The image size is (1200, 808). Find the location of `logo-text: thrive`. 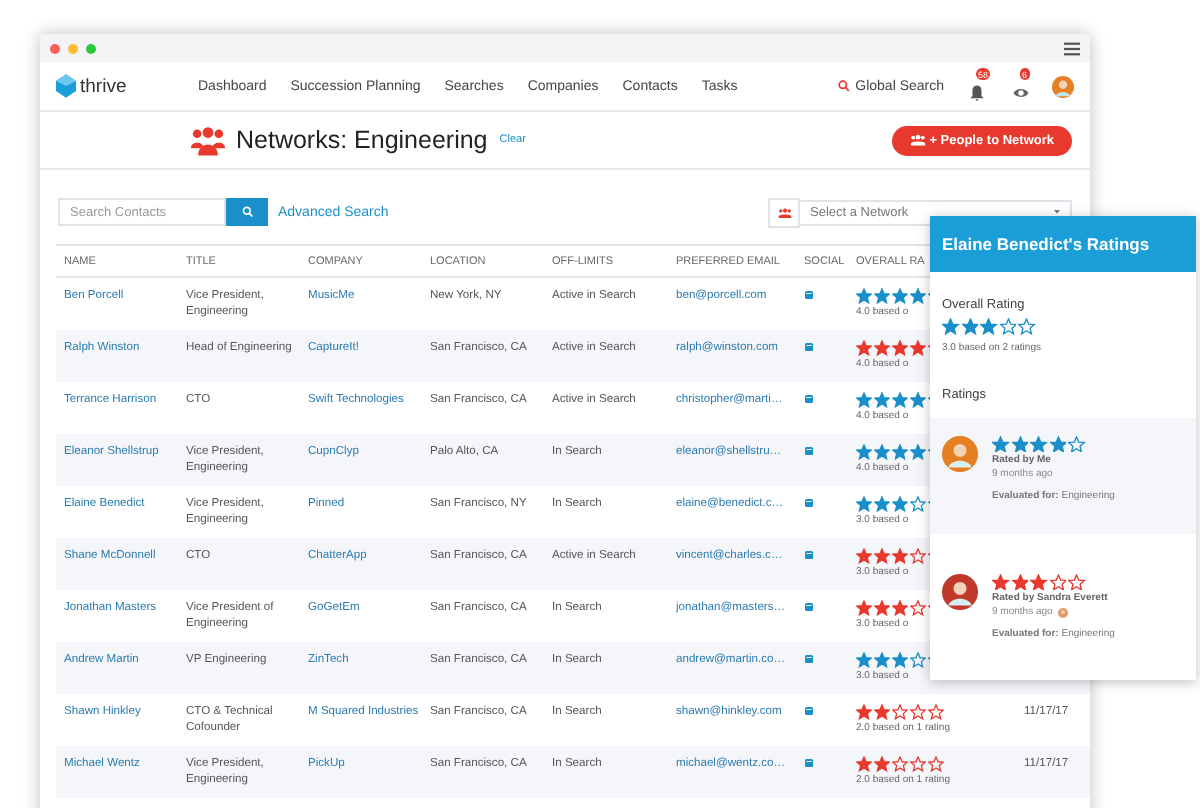

logo-text: thrive is located at coordinates (132, 86).